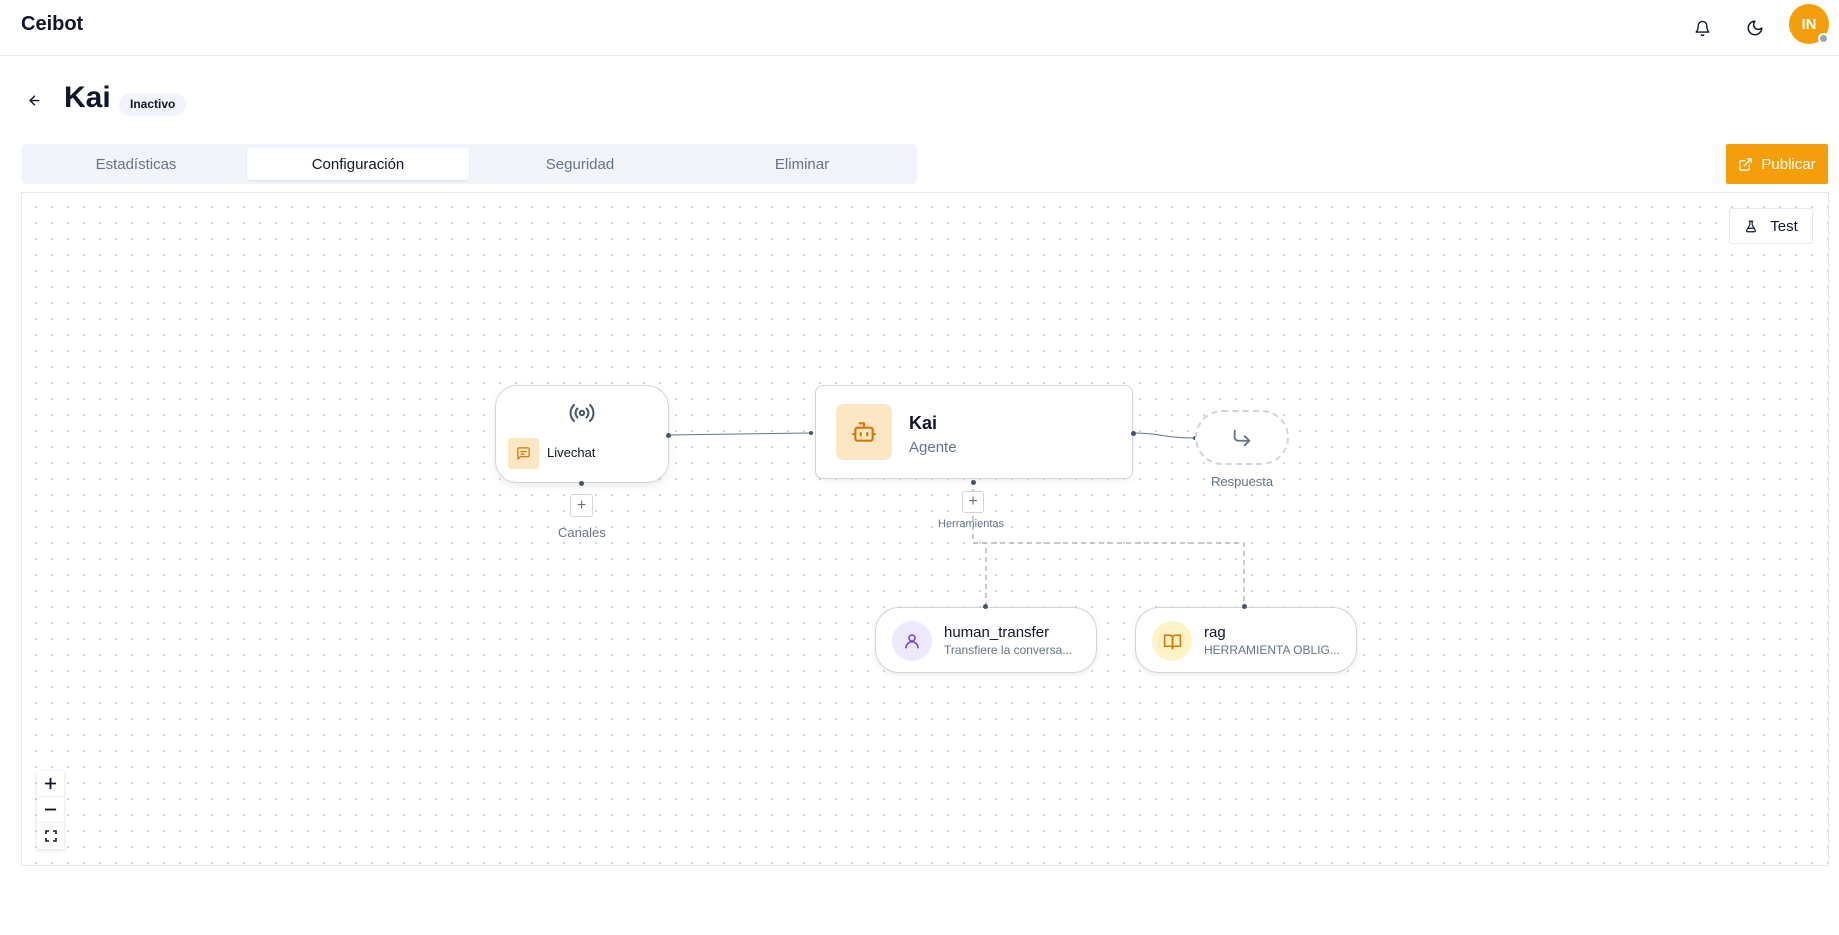 The height and width of the screenshot is (935, 1839). What do you see at coordinates (582, 434) in the screenshot?
I see `channel-node-livechat: Livechat` at bounding box center [582, 434].